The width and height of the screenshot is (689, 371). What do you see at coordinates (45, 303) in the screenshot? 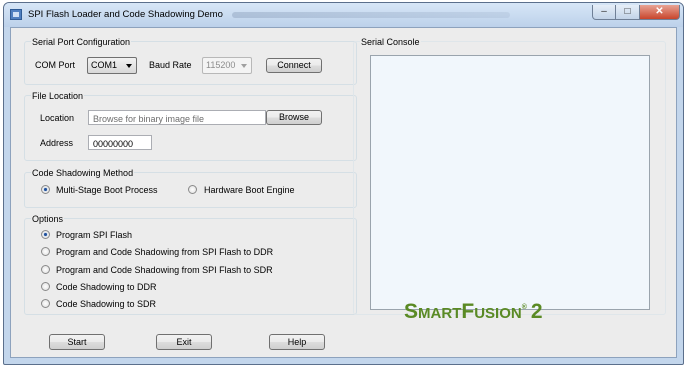
I see `option-radio-shadow-sdr` at bounding box center [45, 303].